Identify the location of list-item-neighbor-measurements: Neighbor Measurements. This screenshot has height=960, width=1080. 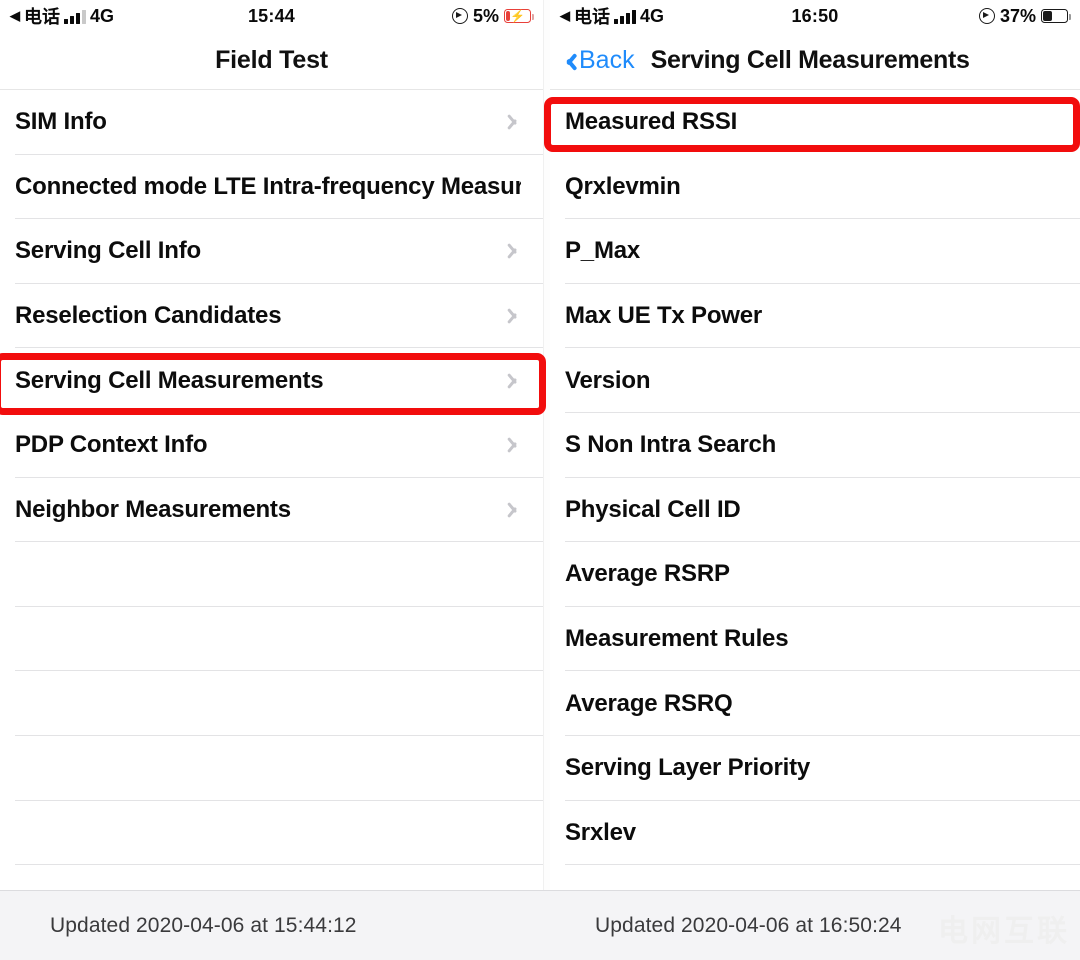
(271, 510).